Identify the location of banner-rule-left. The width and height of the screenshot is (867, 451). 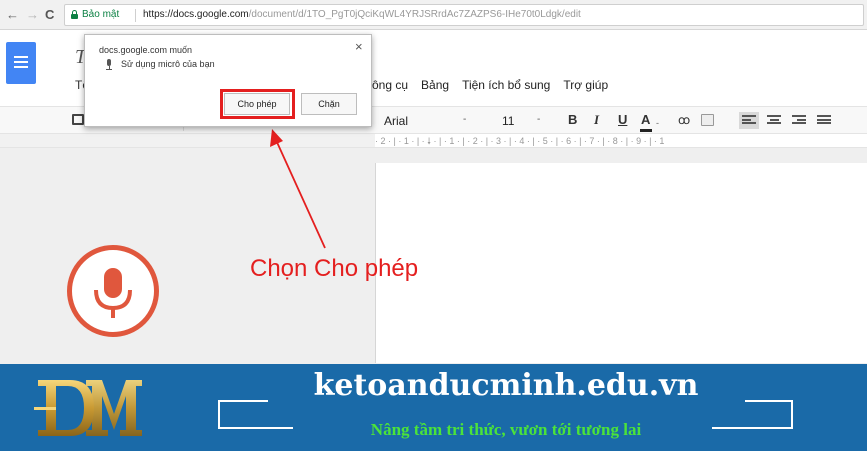
(243, 401).